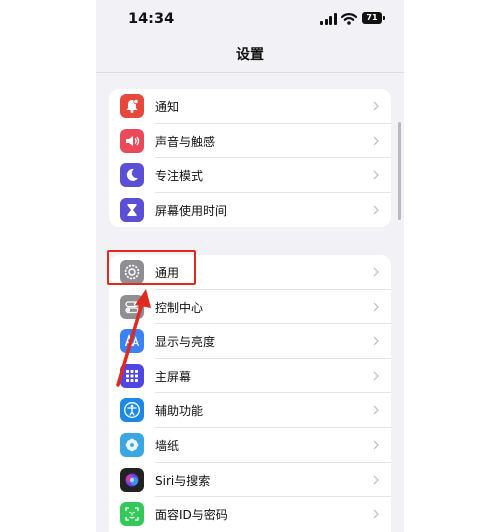 The image size is (500, 532). What do you see at coordinates (167, 107) in the screenshot?
I see `settings-item-label: 通知` at bounding box center [167, 107].